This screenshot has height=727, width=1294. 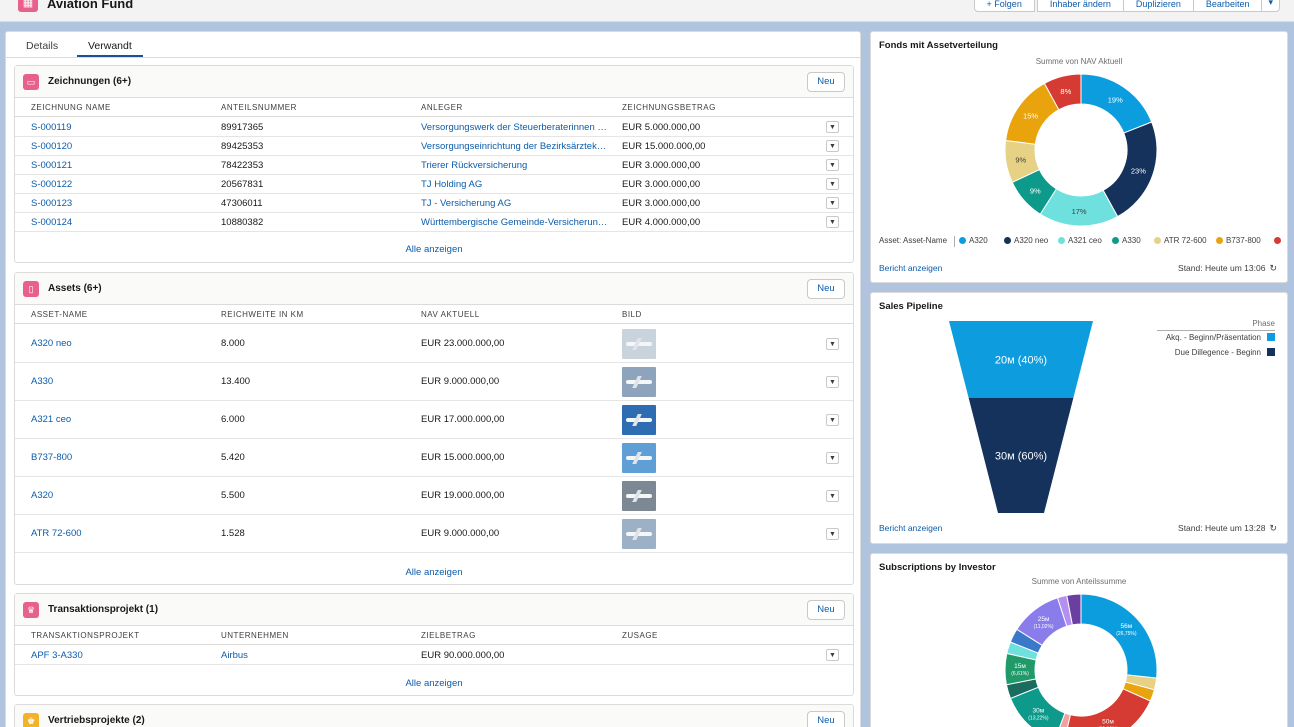 I want to click on column-header: REICHWEITE IN KM, so click(x=262, y=314).